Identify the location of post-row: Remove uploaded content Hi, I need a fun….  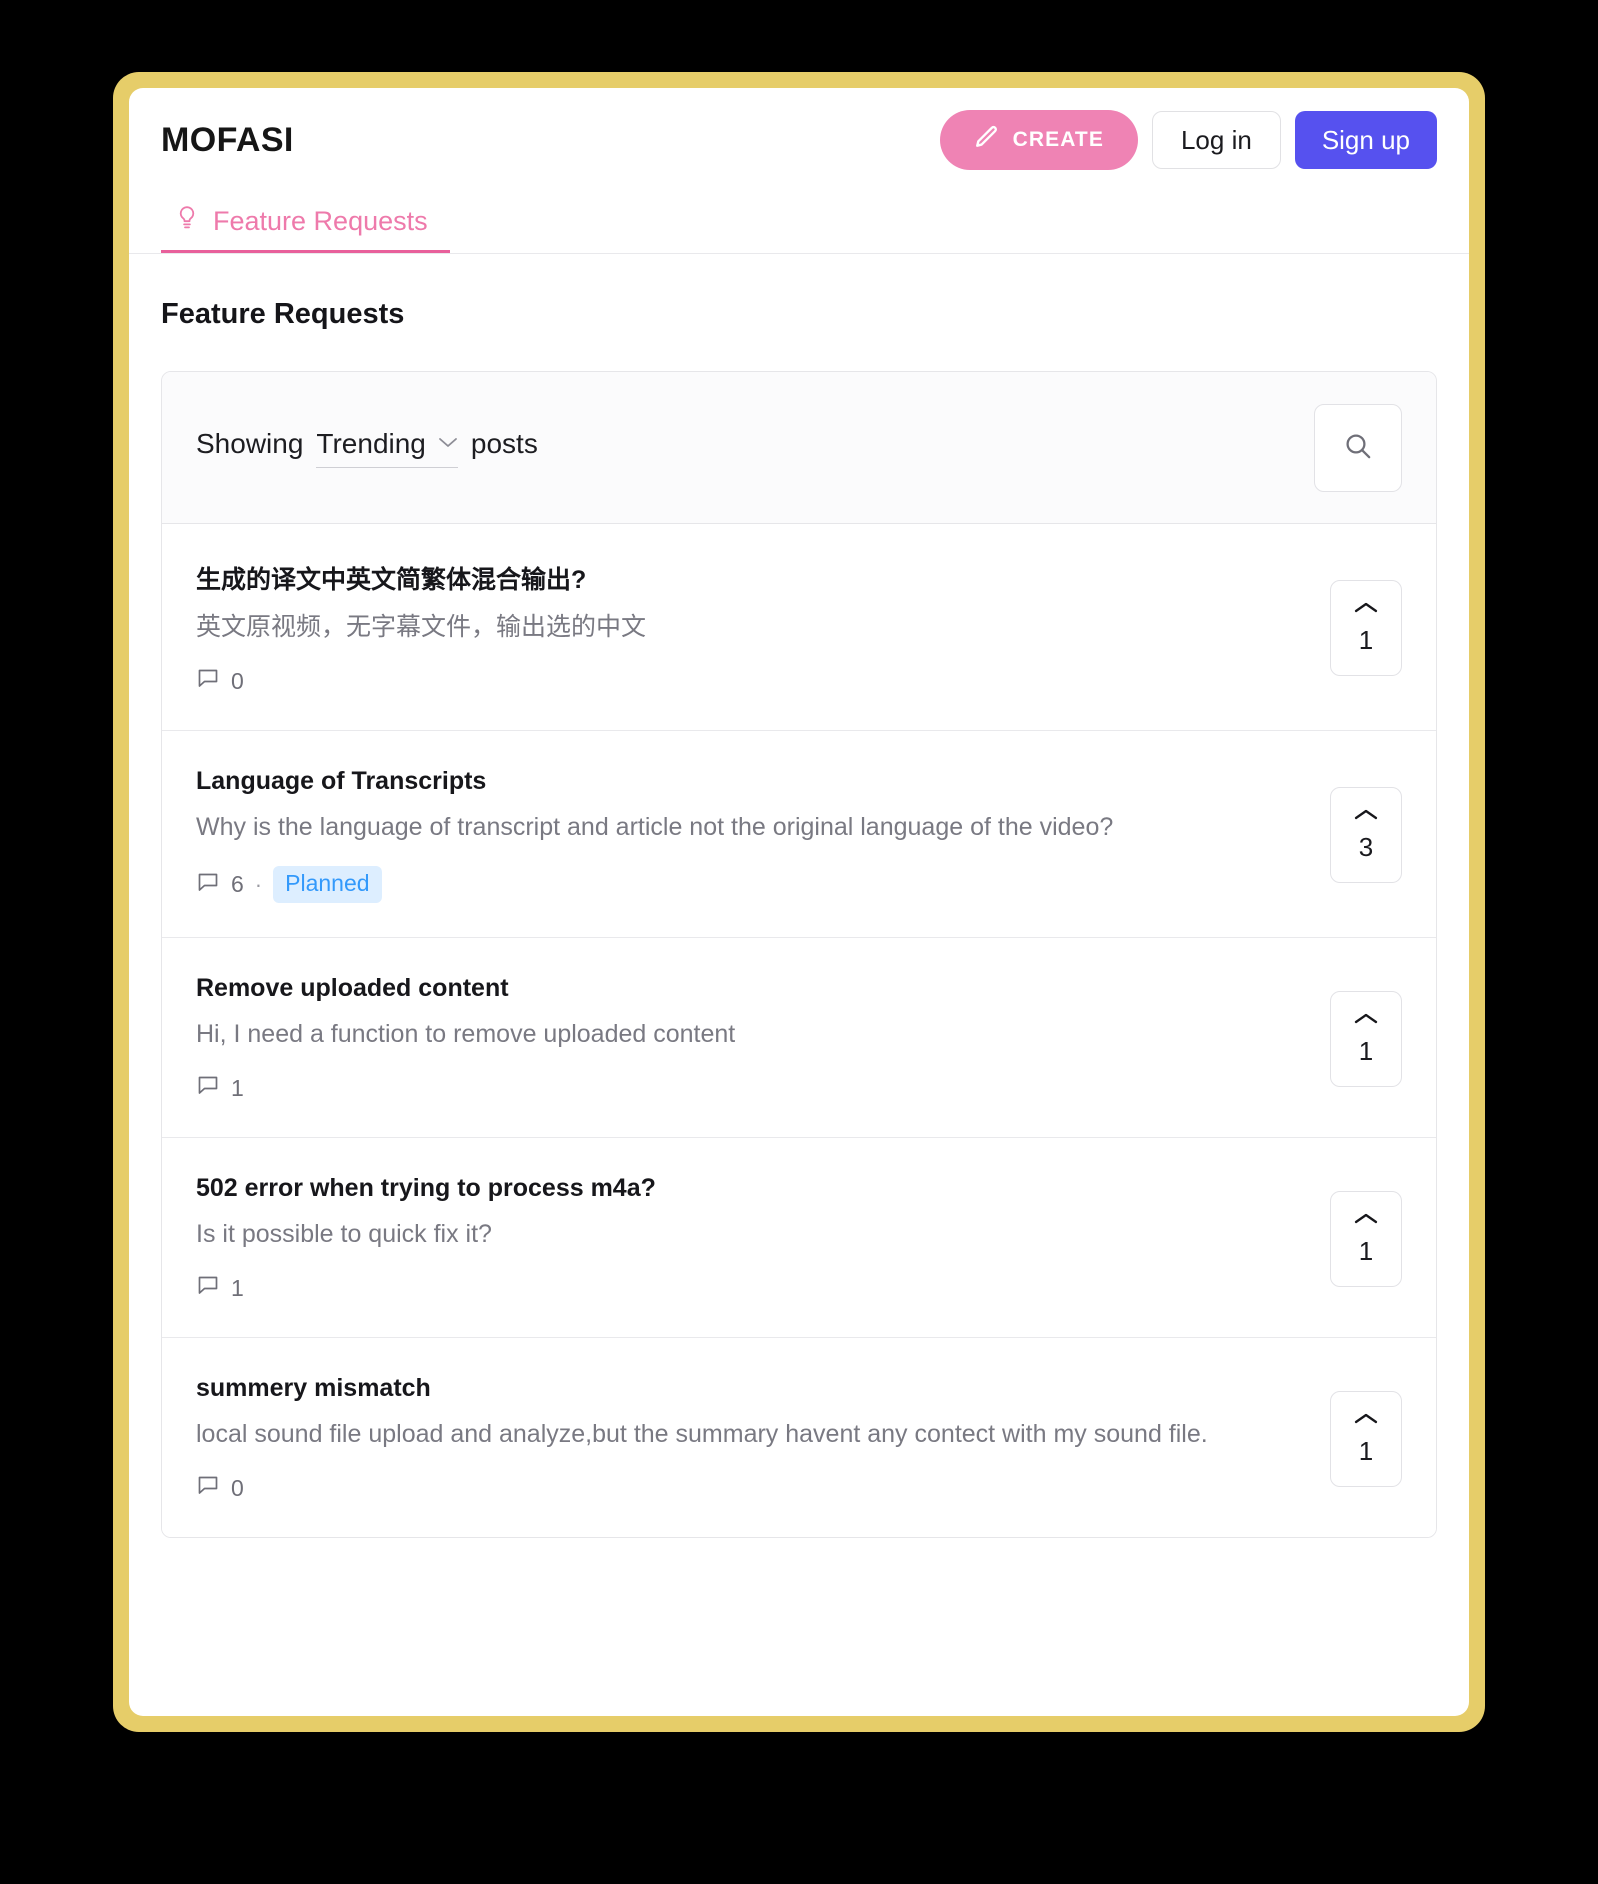
(799, 1038).